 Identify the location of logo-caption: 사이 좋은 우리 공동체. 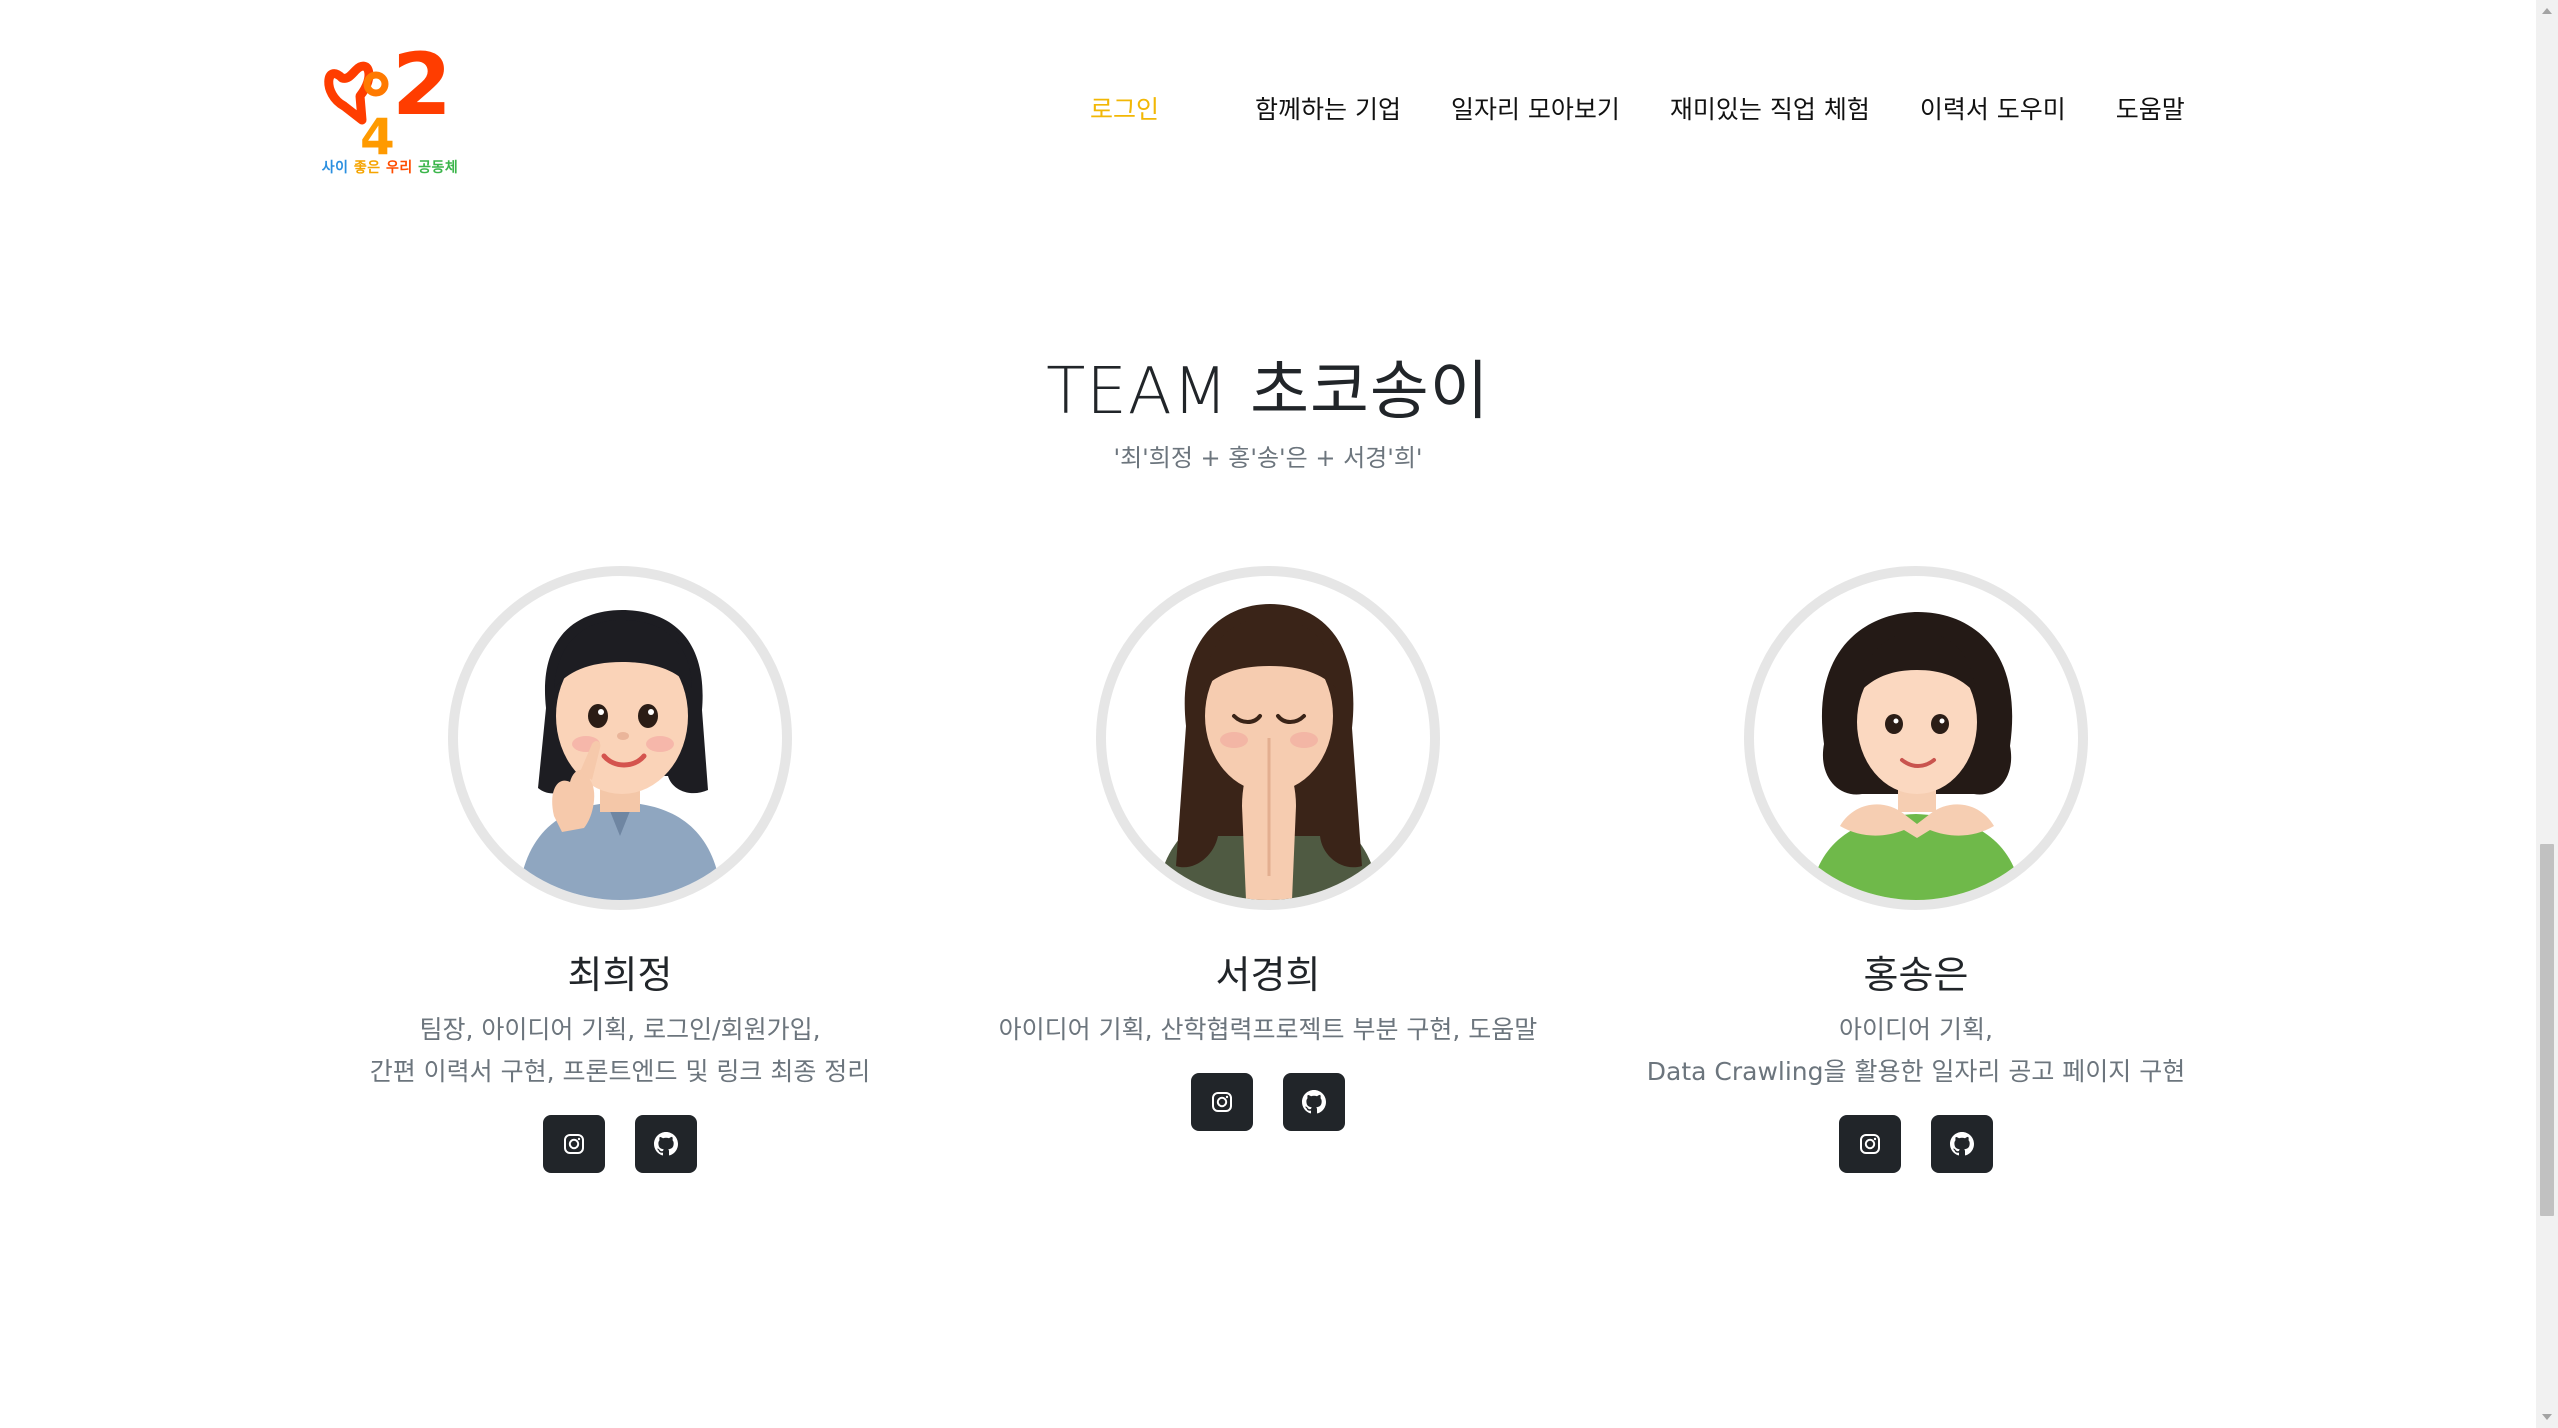
(390, 167).